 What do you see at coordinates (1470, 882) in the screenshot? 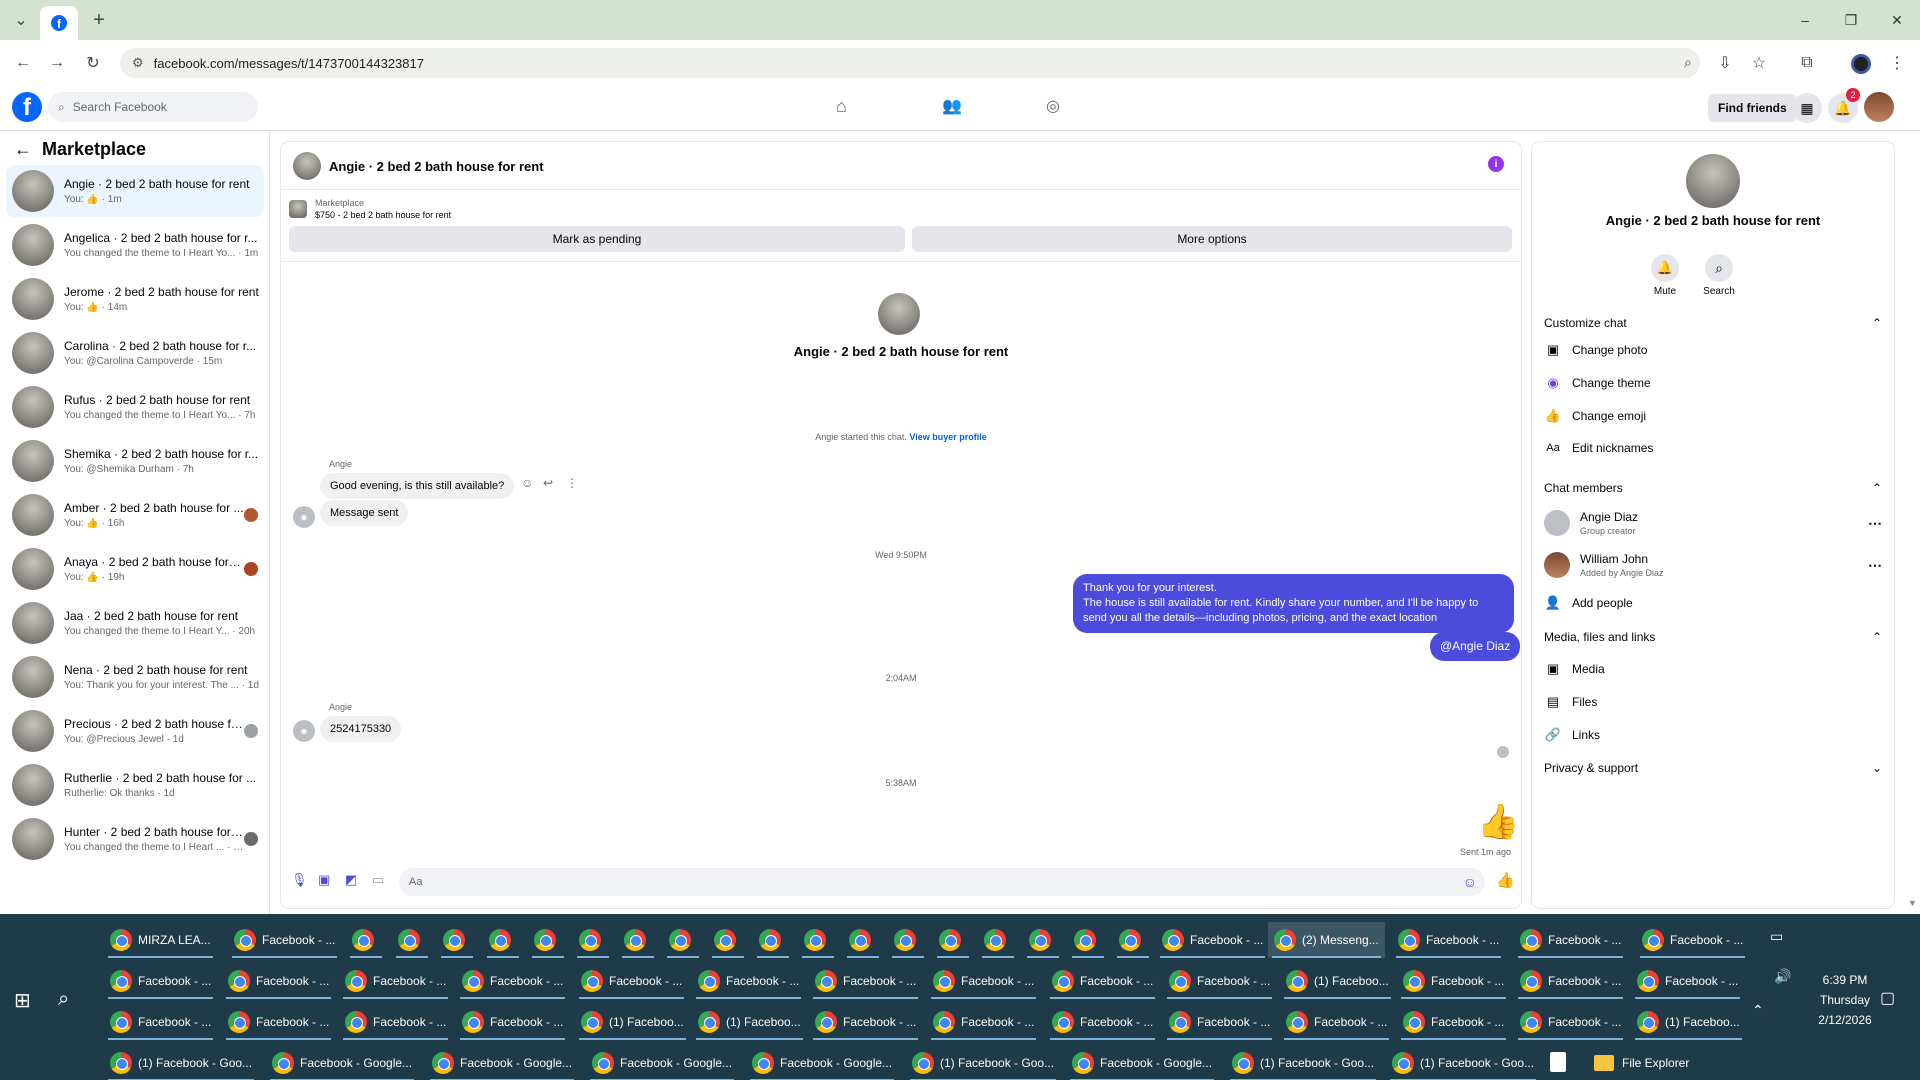
I see `emoji-icon: ☺` at bounding box center [1470, 882].